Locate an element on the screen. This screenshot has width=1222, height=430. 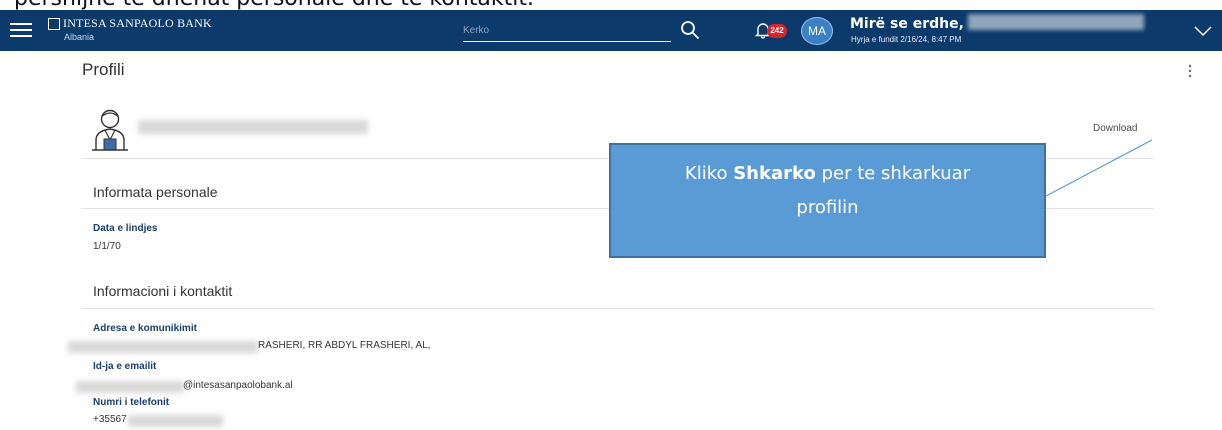
search-icon is located at coordinates (690, 30).